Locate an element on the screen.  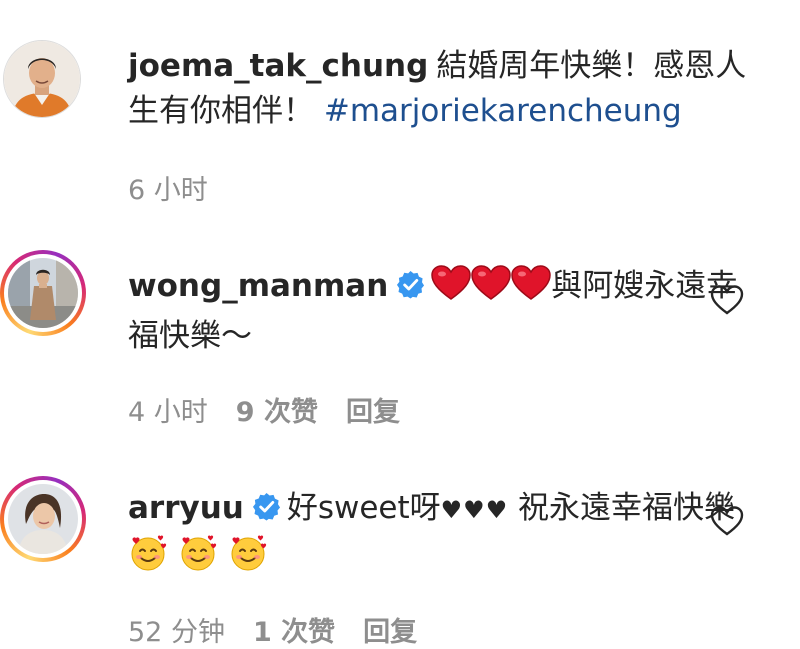
comment-username: wong_manman is located at coordinates (258, 286).